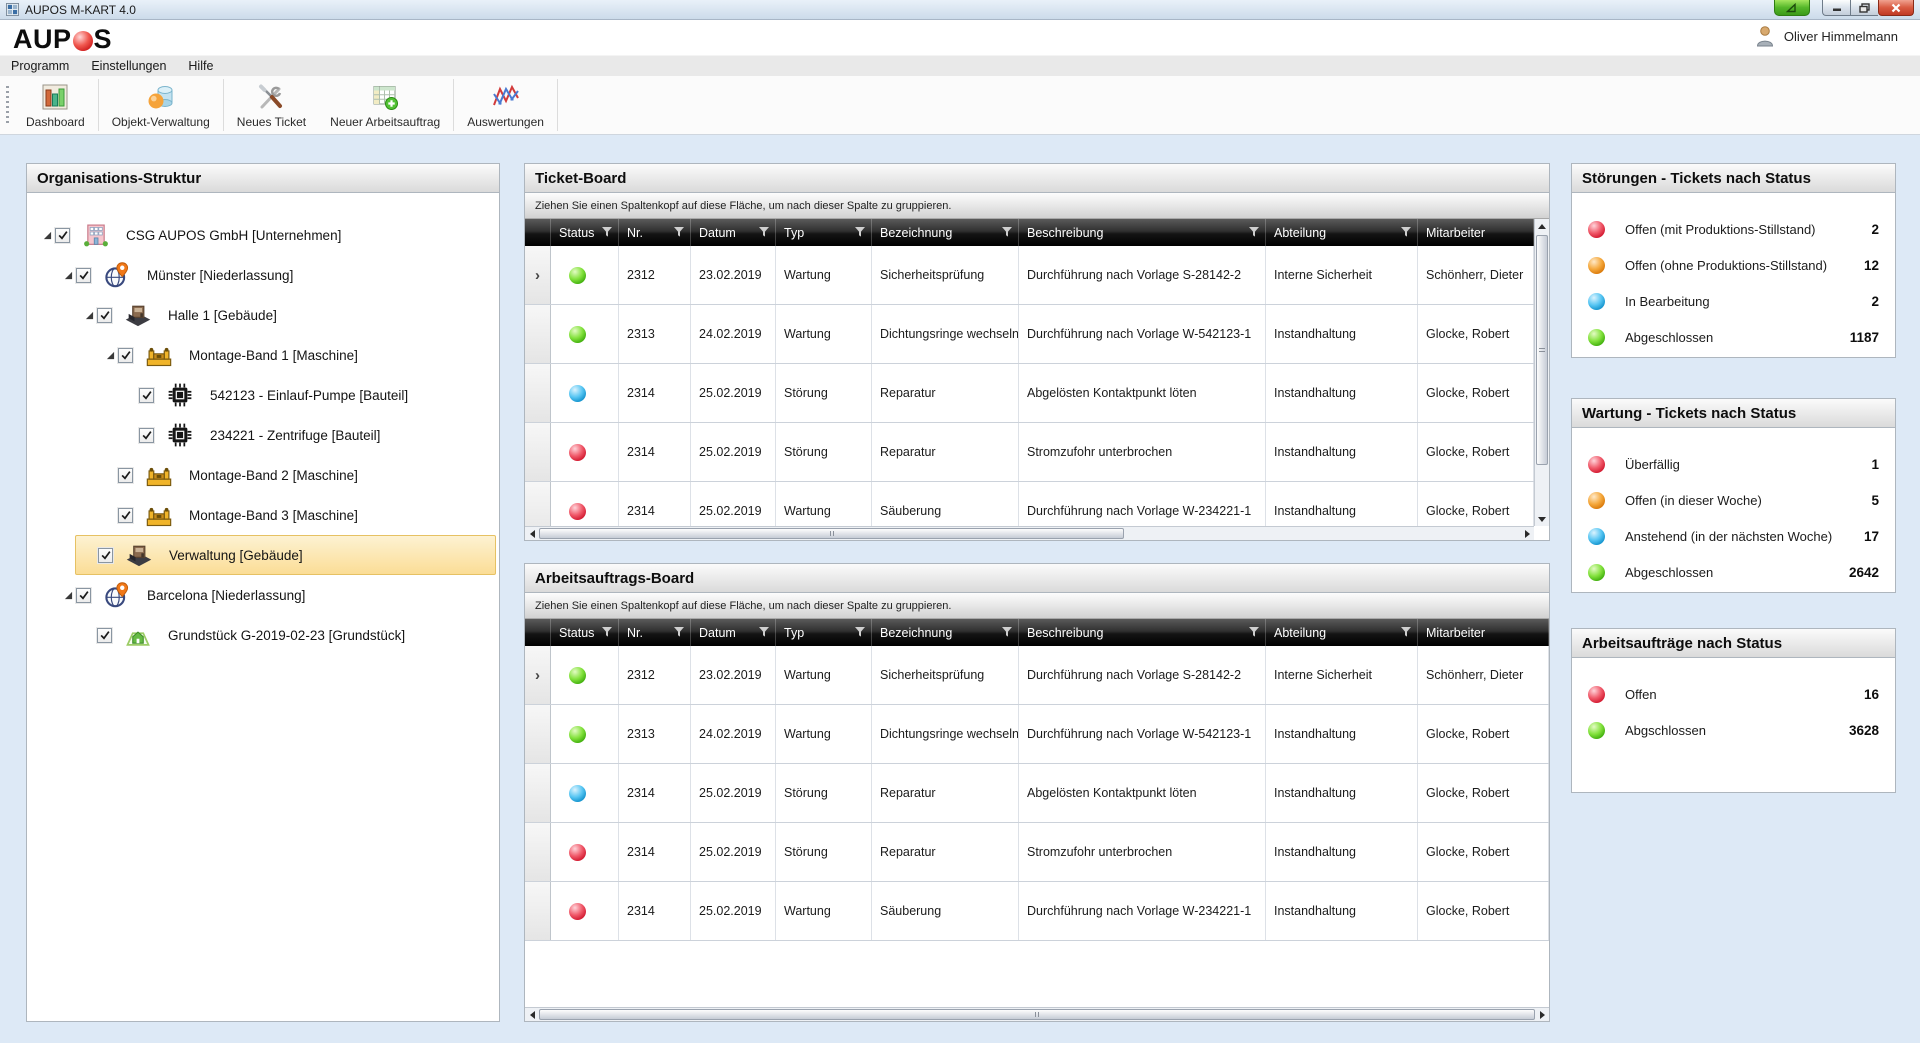 This screenshot has width=1920, height=1043. I want to click on menu-item-hilfe: Hilfe, so click(200, 66).